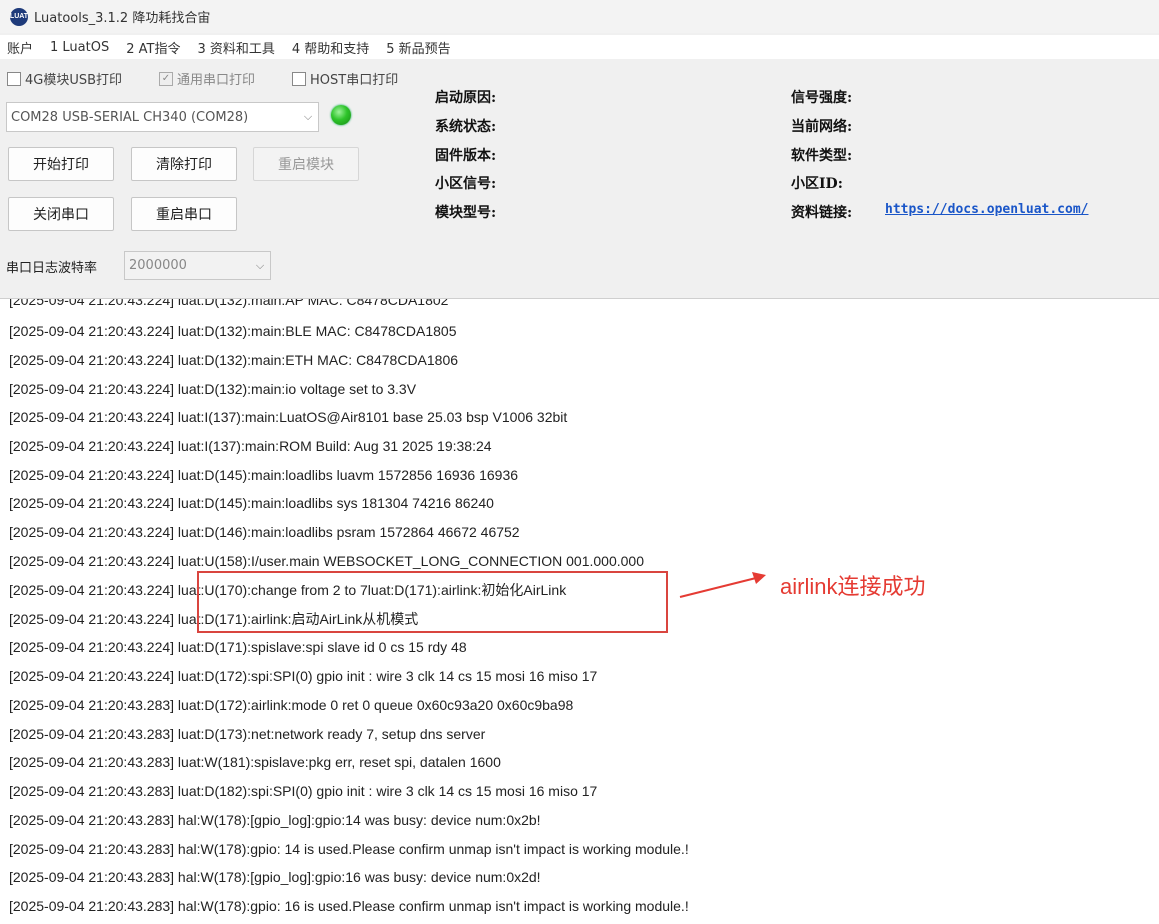  What do you see at coordinates (184, 164) in the screenshot?
I see `clear-print-button: 清除打印` at bounding box center [184, 164].